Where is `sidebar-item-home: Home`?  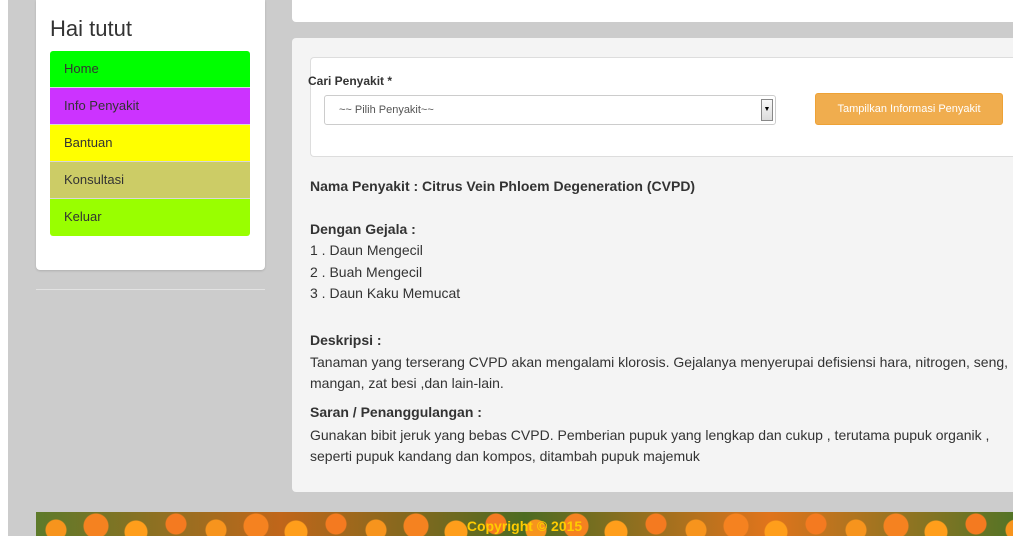
sidebar-item-home: Home is located at coordinates (150, 69).